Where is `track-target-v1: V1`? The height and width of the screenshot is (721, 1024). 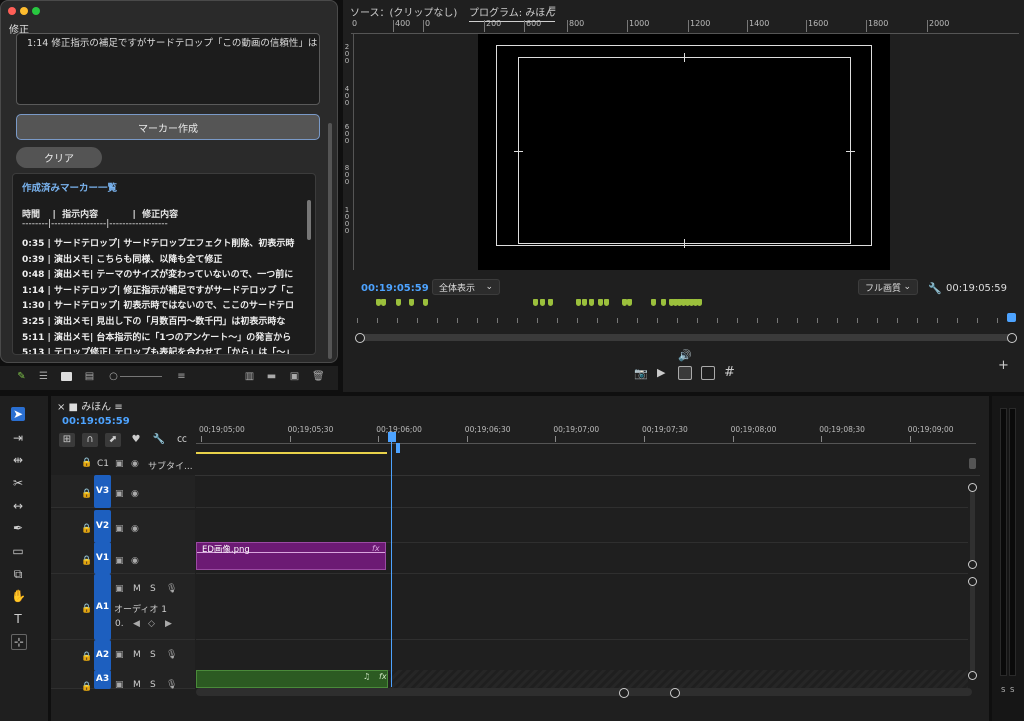
track-target-v1: V1 is located at coordinates (102, 558).